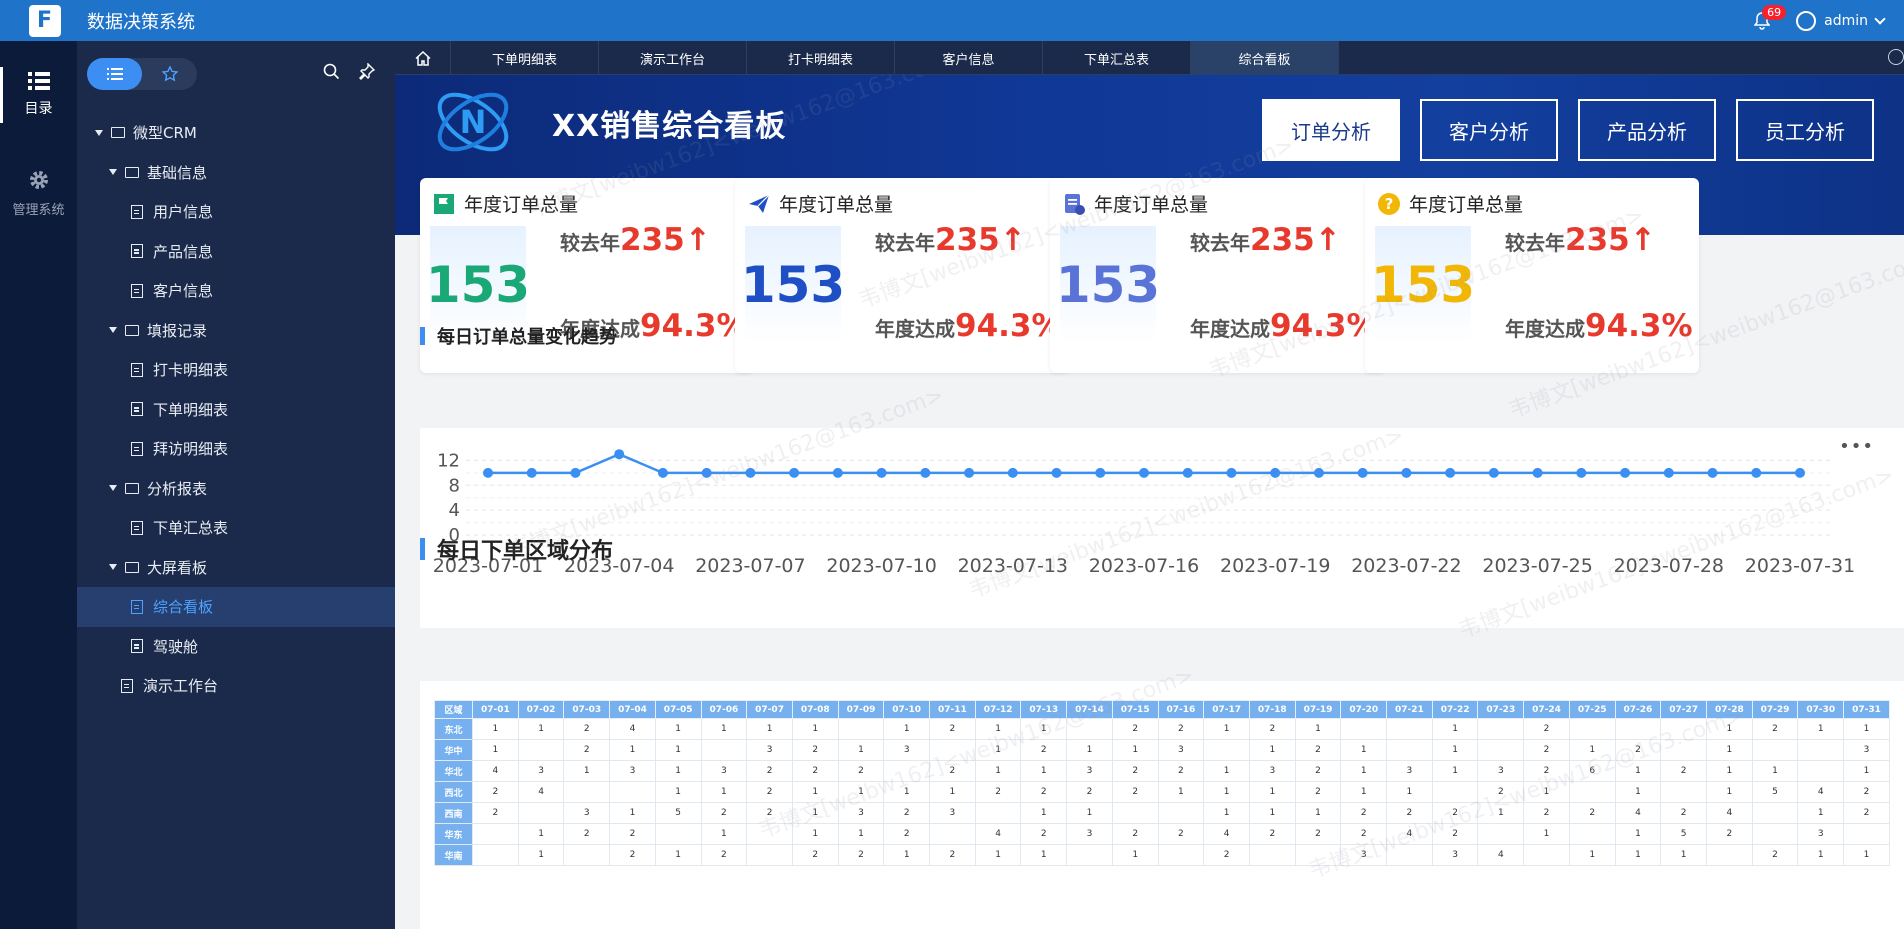 The width and height of the screenshot is (1904, 929). I want to click on tree-item: 客户信息, so click(236, 291).